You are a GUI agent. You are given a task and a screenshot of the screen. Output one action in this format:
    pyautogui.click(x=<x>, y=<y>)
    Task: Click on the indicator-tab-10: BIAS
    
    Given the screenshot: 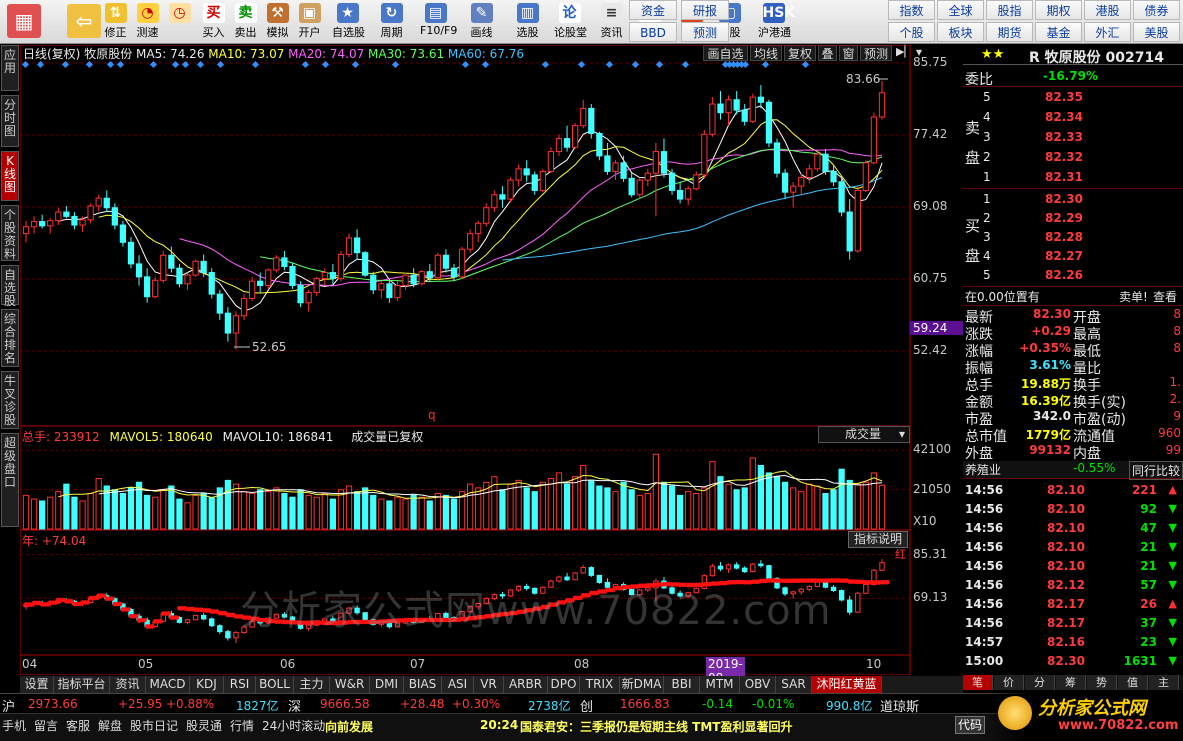 What is the action you would take?
    pyautogui.click(x=423, y=684)
    